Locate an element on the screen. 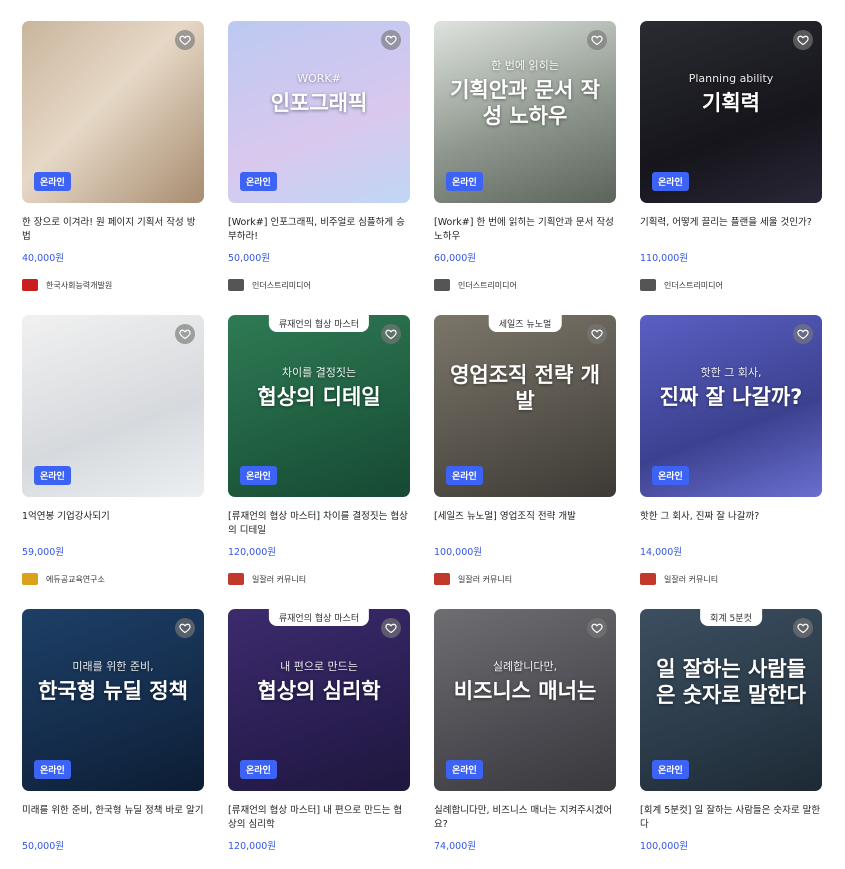 Image resolution: width=845 pixels, height=869 pixels. thumbnail-subtitle: 차이를 결정짓는 is located at coordinates (319, 372).